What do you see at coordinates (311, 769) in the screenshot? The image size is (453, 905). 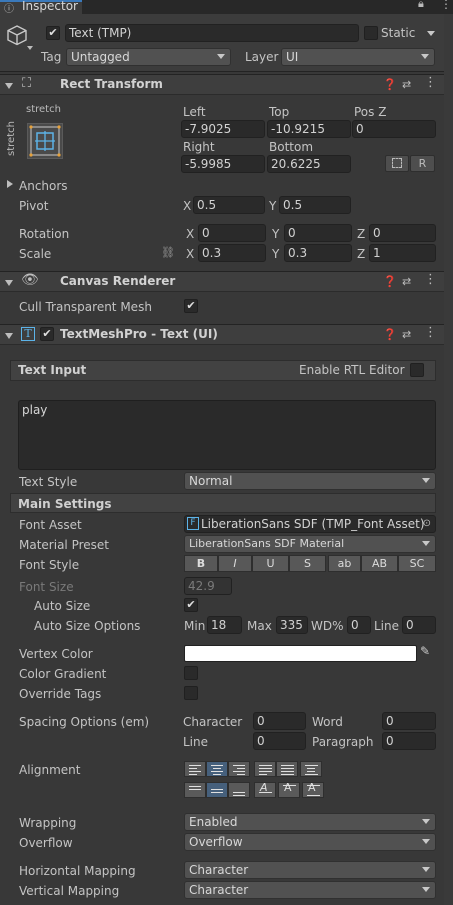 I see `align-geometry-center-button` at bounding box center [311, 769].